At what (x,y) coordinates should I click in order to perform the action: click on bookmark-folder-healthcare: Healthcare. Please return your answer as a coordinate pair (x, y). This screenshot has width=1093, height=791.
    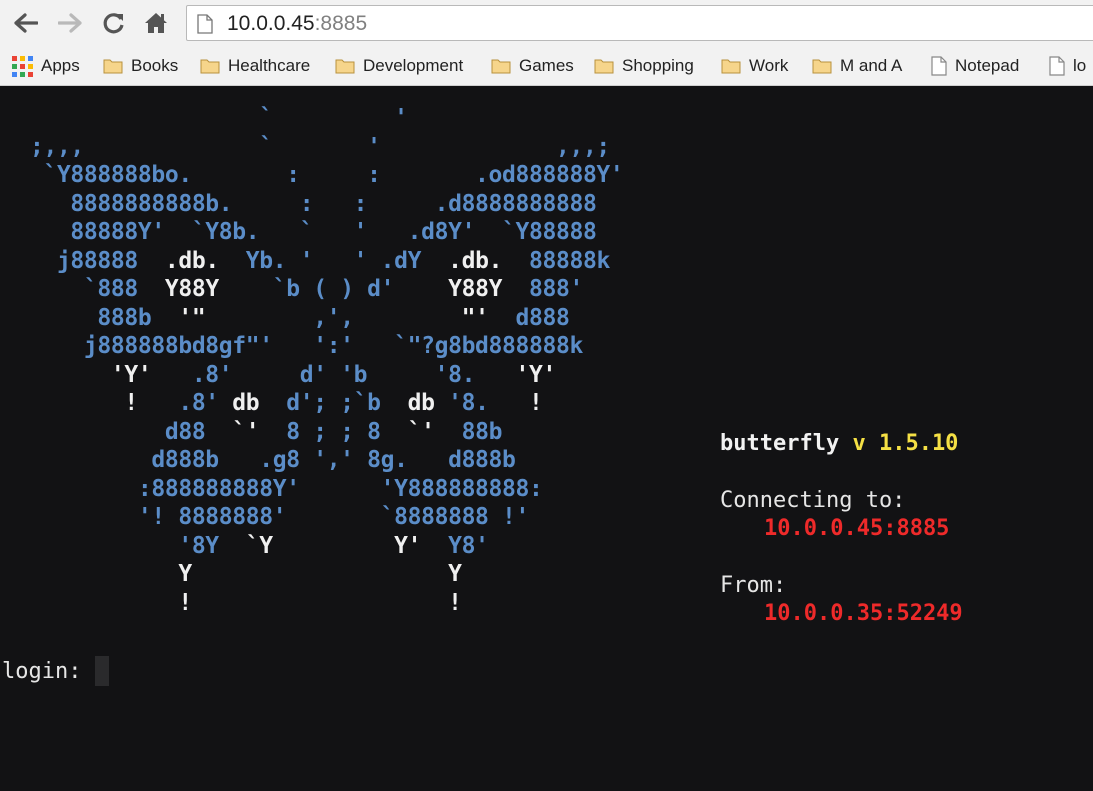
    Looking at the image, I should click on (255, 66).